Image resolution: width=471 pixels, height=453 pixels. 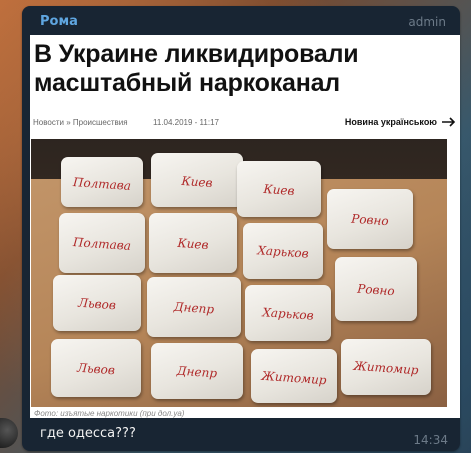 I want to click on message-text: где одесса???, so click(x=88, y=433).